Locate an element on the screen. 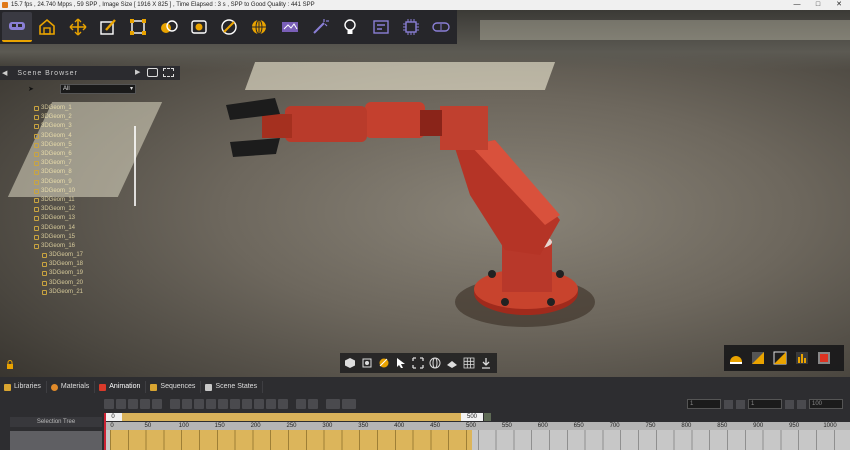  denoise-icon is located at coordinates (780, 358).